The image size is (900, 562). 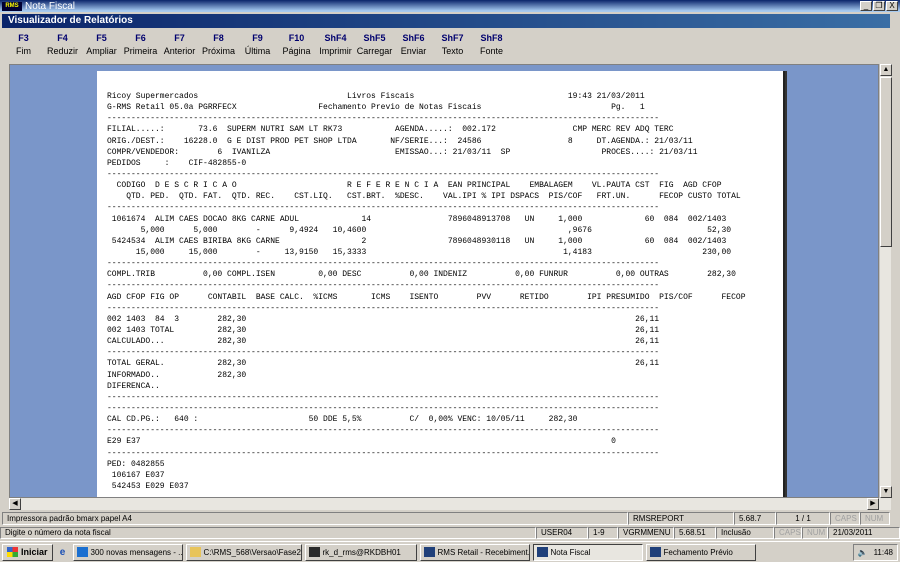 I want to click on close-button: X, so click(x=892, y=6).